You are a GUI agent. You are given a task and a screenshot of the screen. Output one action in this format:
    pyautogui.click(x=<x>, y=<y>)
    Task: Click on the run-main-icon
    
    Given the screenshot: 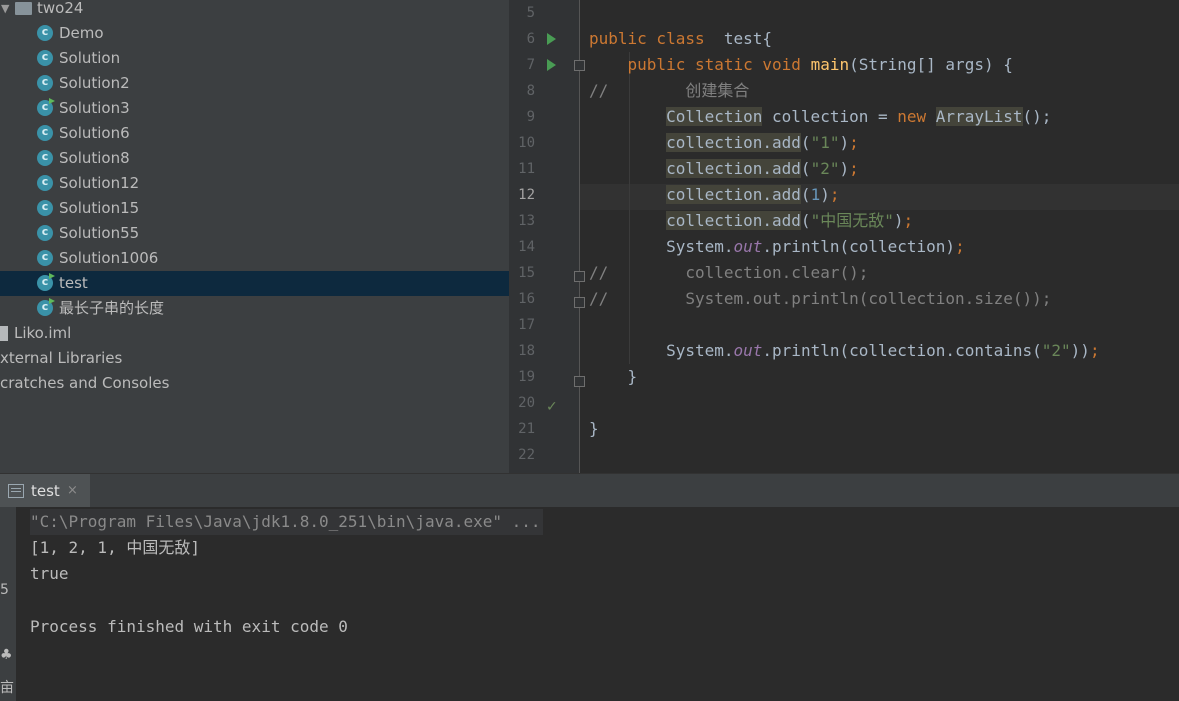 What is the action you would take?
    pyautogui.click(x=551, y=65)
    